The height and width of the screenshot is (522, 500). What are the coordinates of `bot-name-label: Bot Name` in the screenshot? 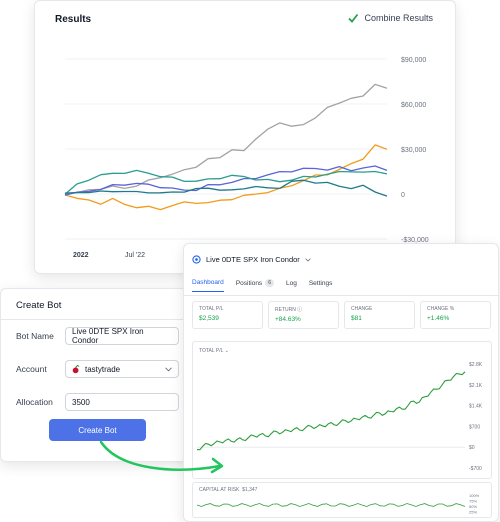 It's located at (35, 336).